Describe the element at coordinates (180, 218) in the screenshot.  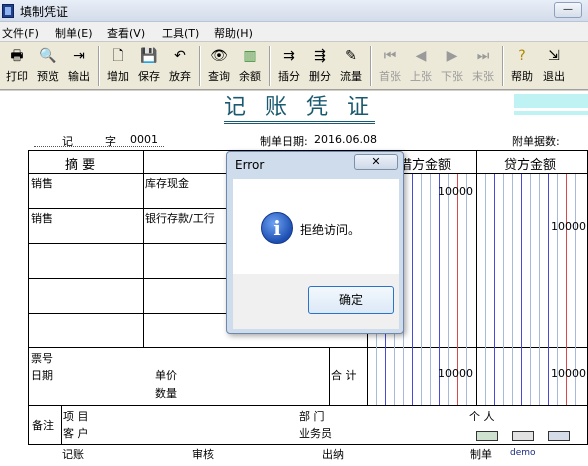
I see `entry-account: 银行存款/工行` at that location.